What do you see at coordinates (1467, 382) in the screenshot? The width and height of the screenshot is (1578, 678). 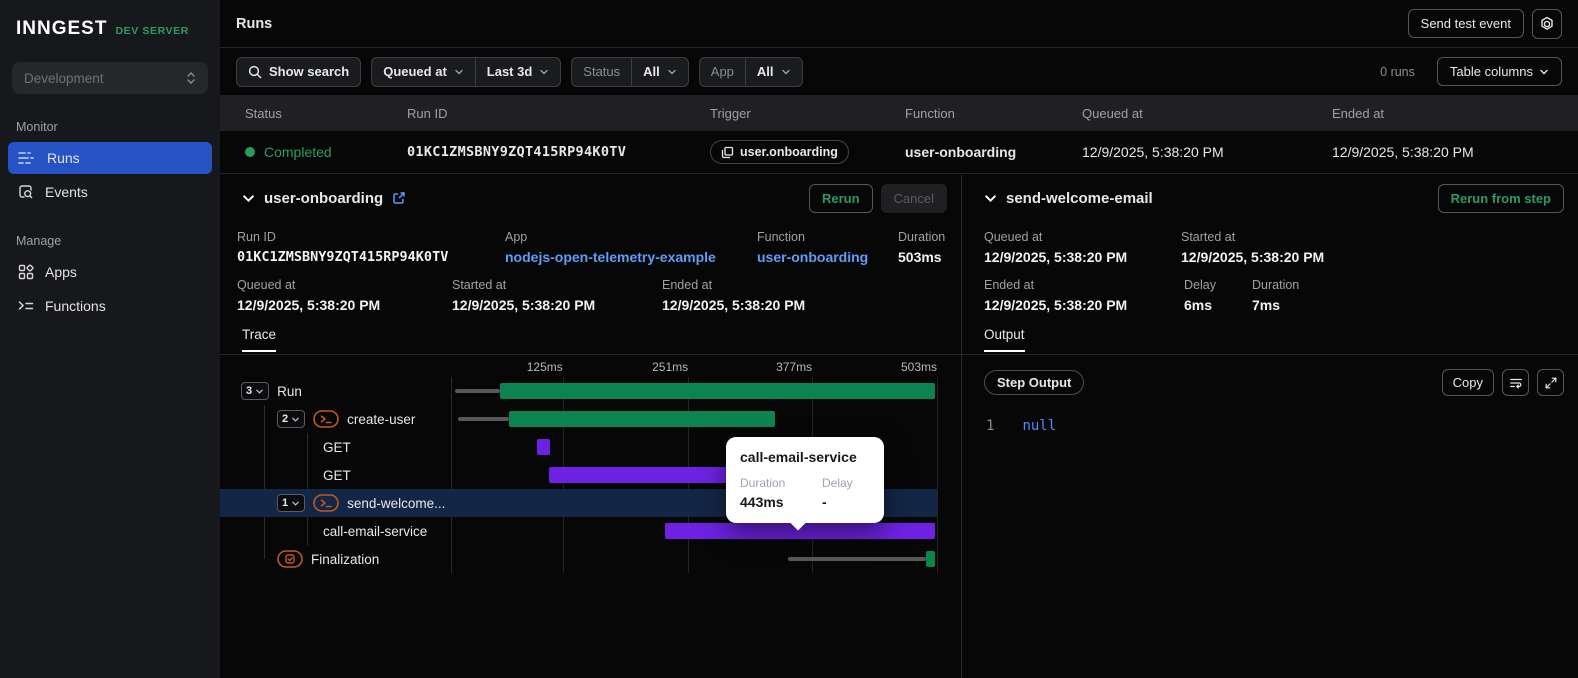 I see `copy-button: Copy` at bounding box center [1467, 382].